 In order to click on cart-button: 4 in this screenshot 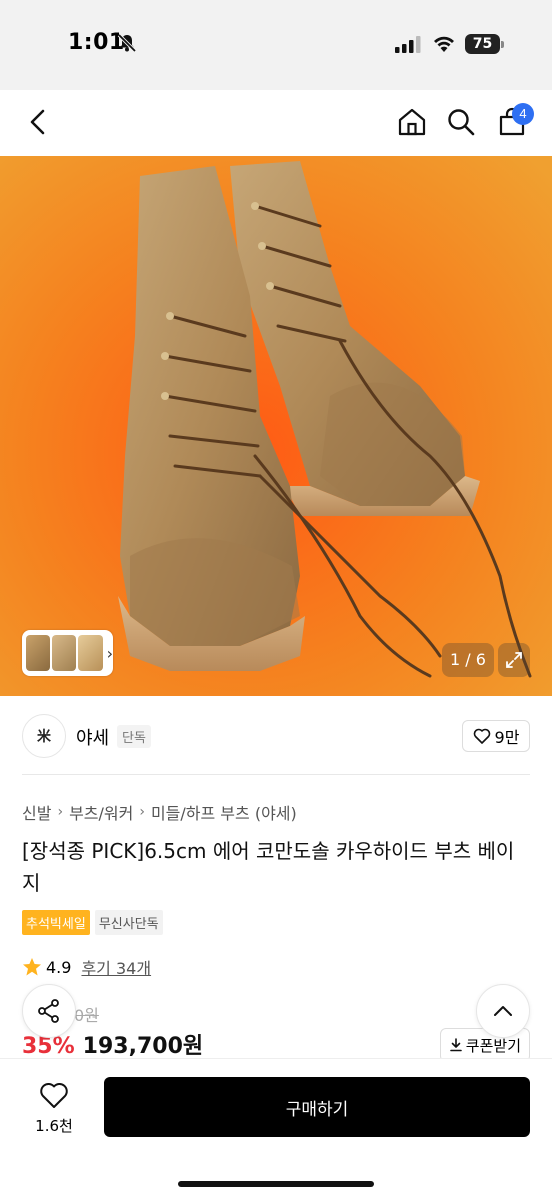, I will do `click(512, 122)`.